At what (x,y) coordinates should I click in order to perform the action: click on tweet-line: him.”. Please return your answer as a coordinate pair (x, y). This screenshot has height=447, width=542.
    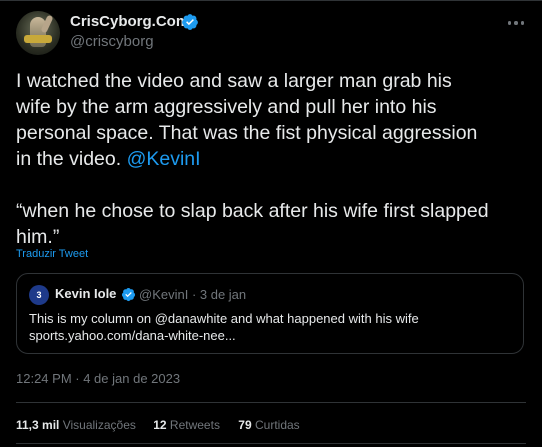
    Looking at the image, I should click on (38, 237).